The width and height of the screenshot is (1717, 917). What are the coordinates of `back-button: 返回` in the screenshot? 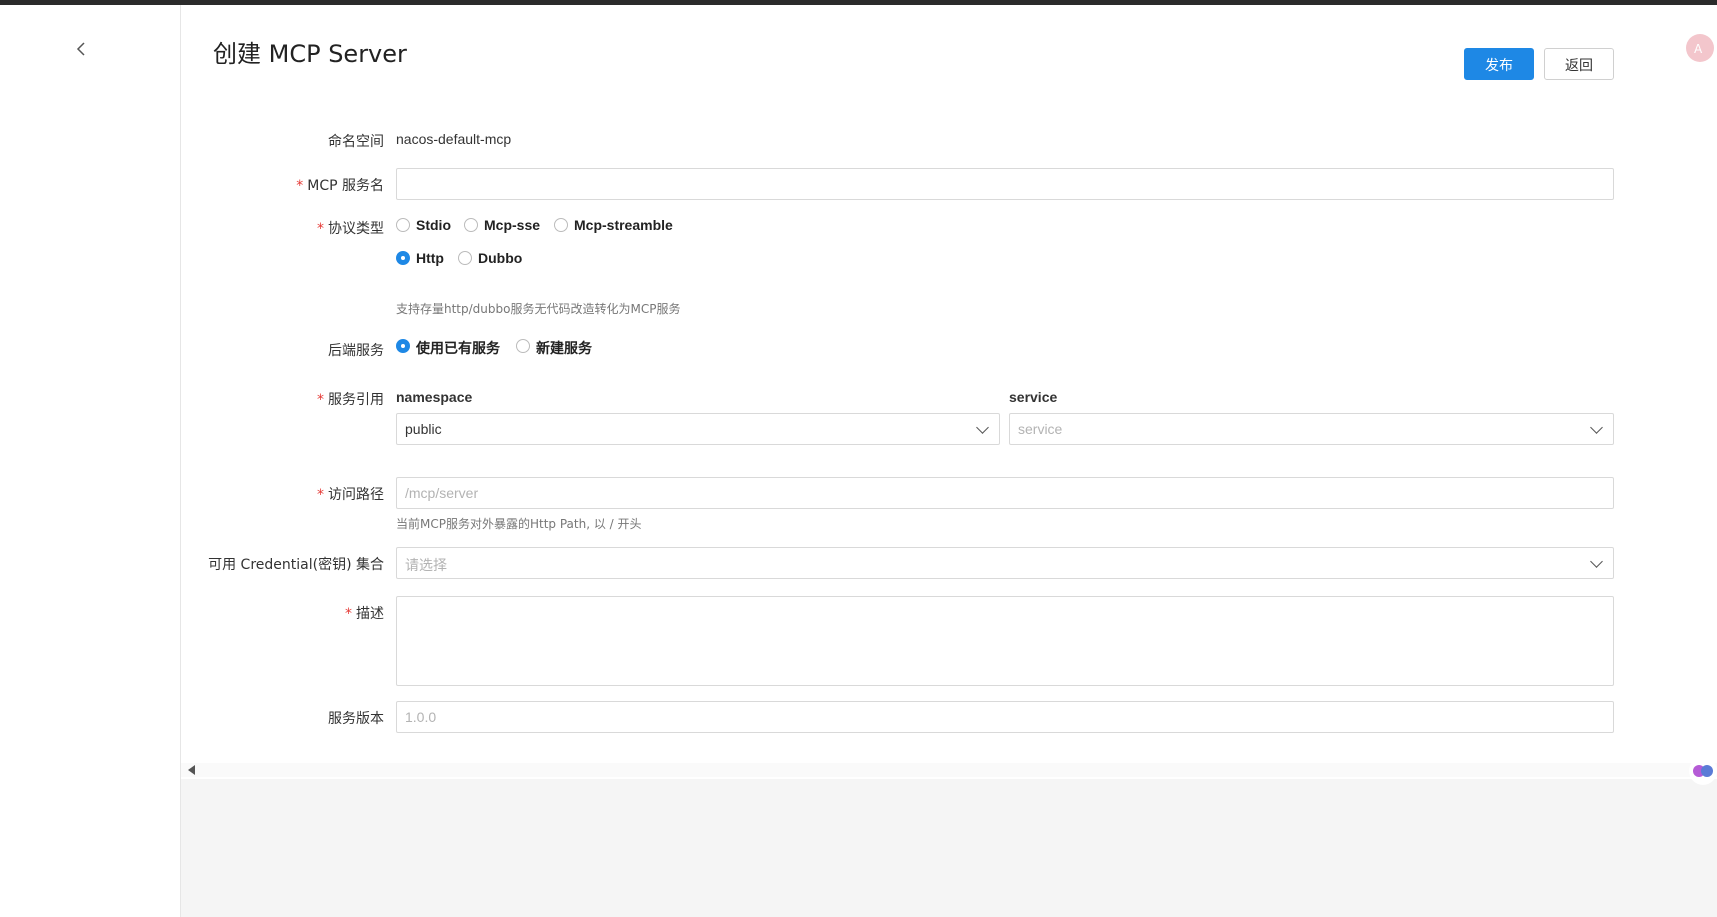 It's located at (1579, 64).